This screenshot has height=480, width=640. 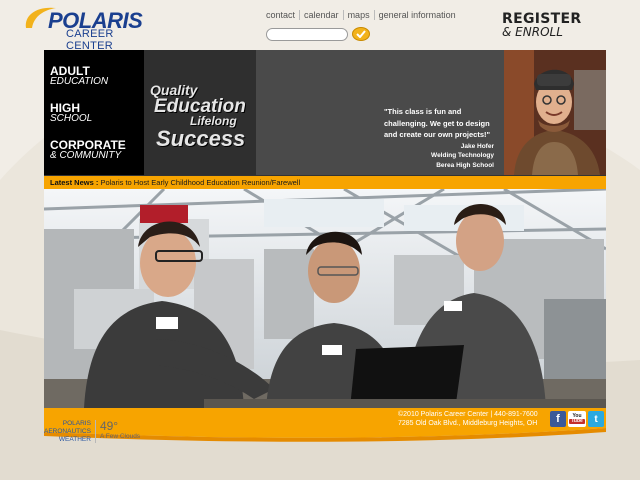 I want to click on checkmark-icon, so click(x=361, y=34).